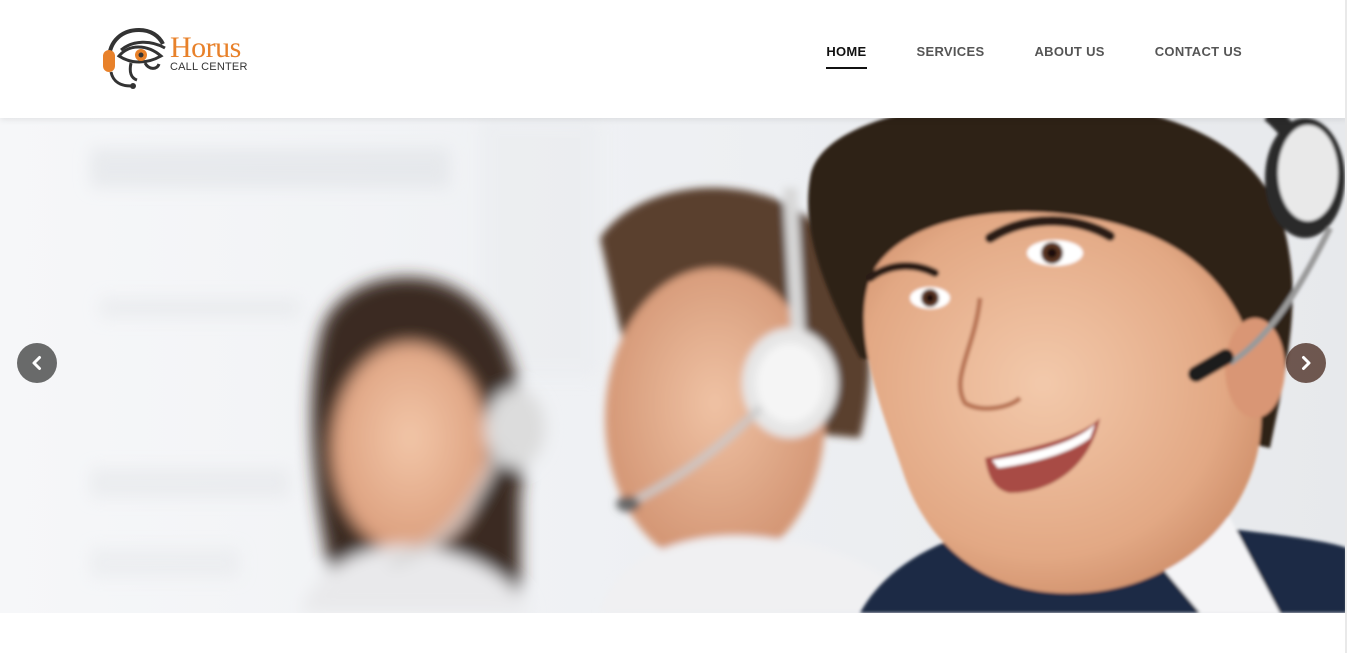 This screenshot has height=653, width=1347. Describe the element at coordinates (205, 47) in the screenshot. I see `brand-name: Horus` at that location.